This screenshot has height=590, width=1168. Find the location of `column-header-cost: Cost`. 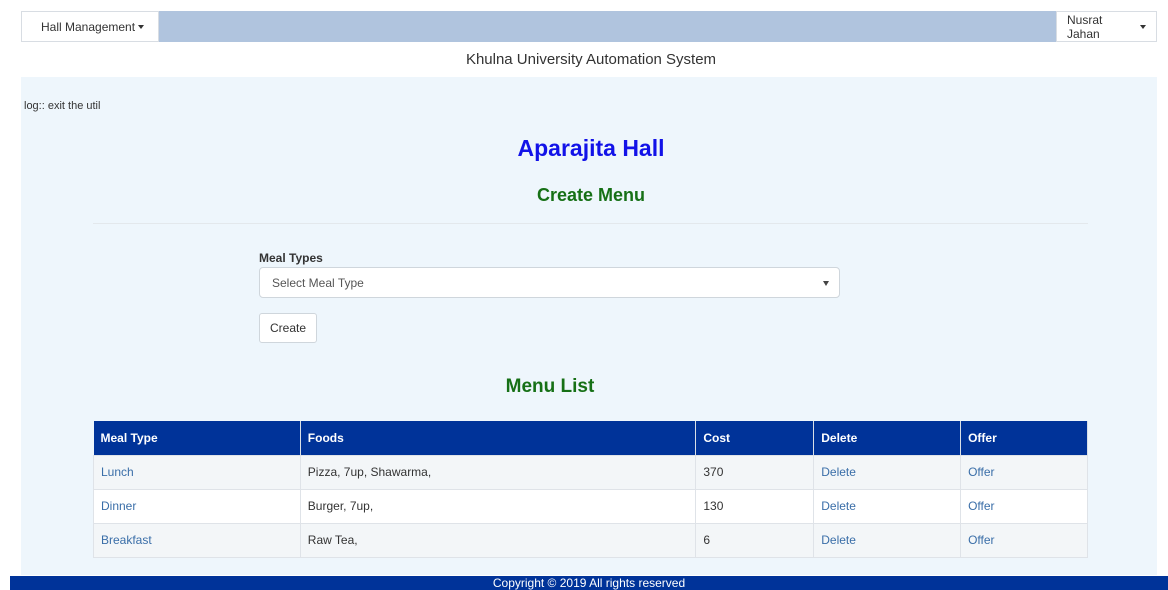

column-header-cost: Cost is located at coordinates (755, 438).